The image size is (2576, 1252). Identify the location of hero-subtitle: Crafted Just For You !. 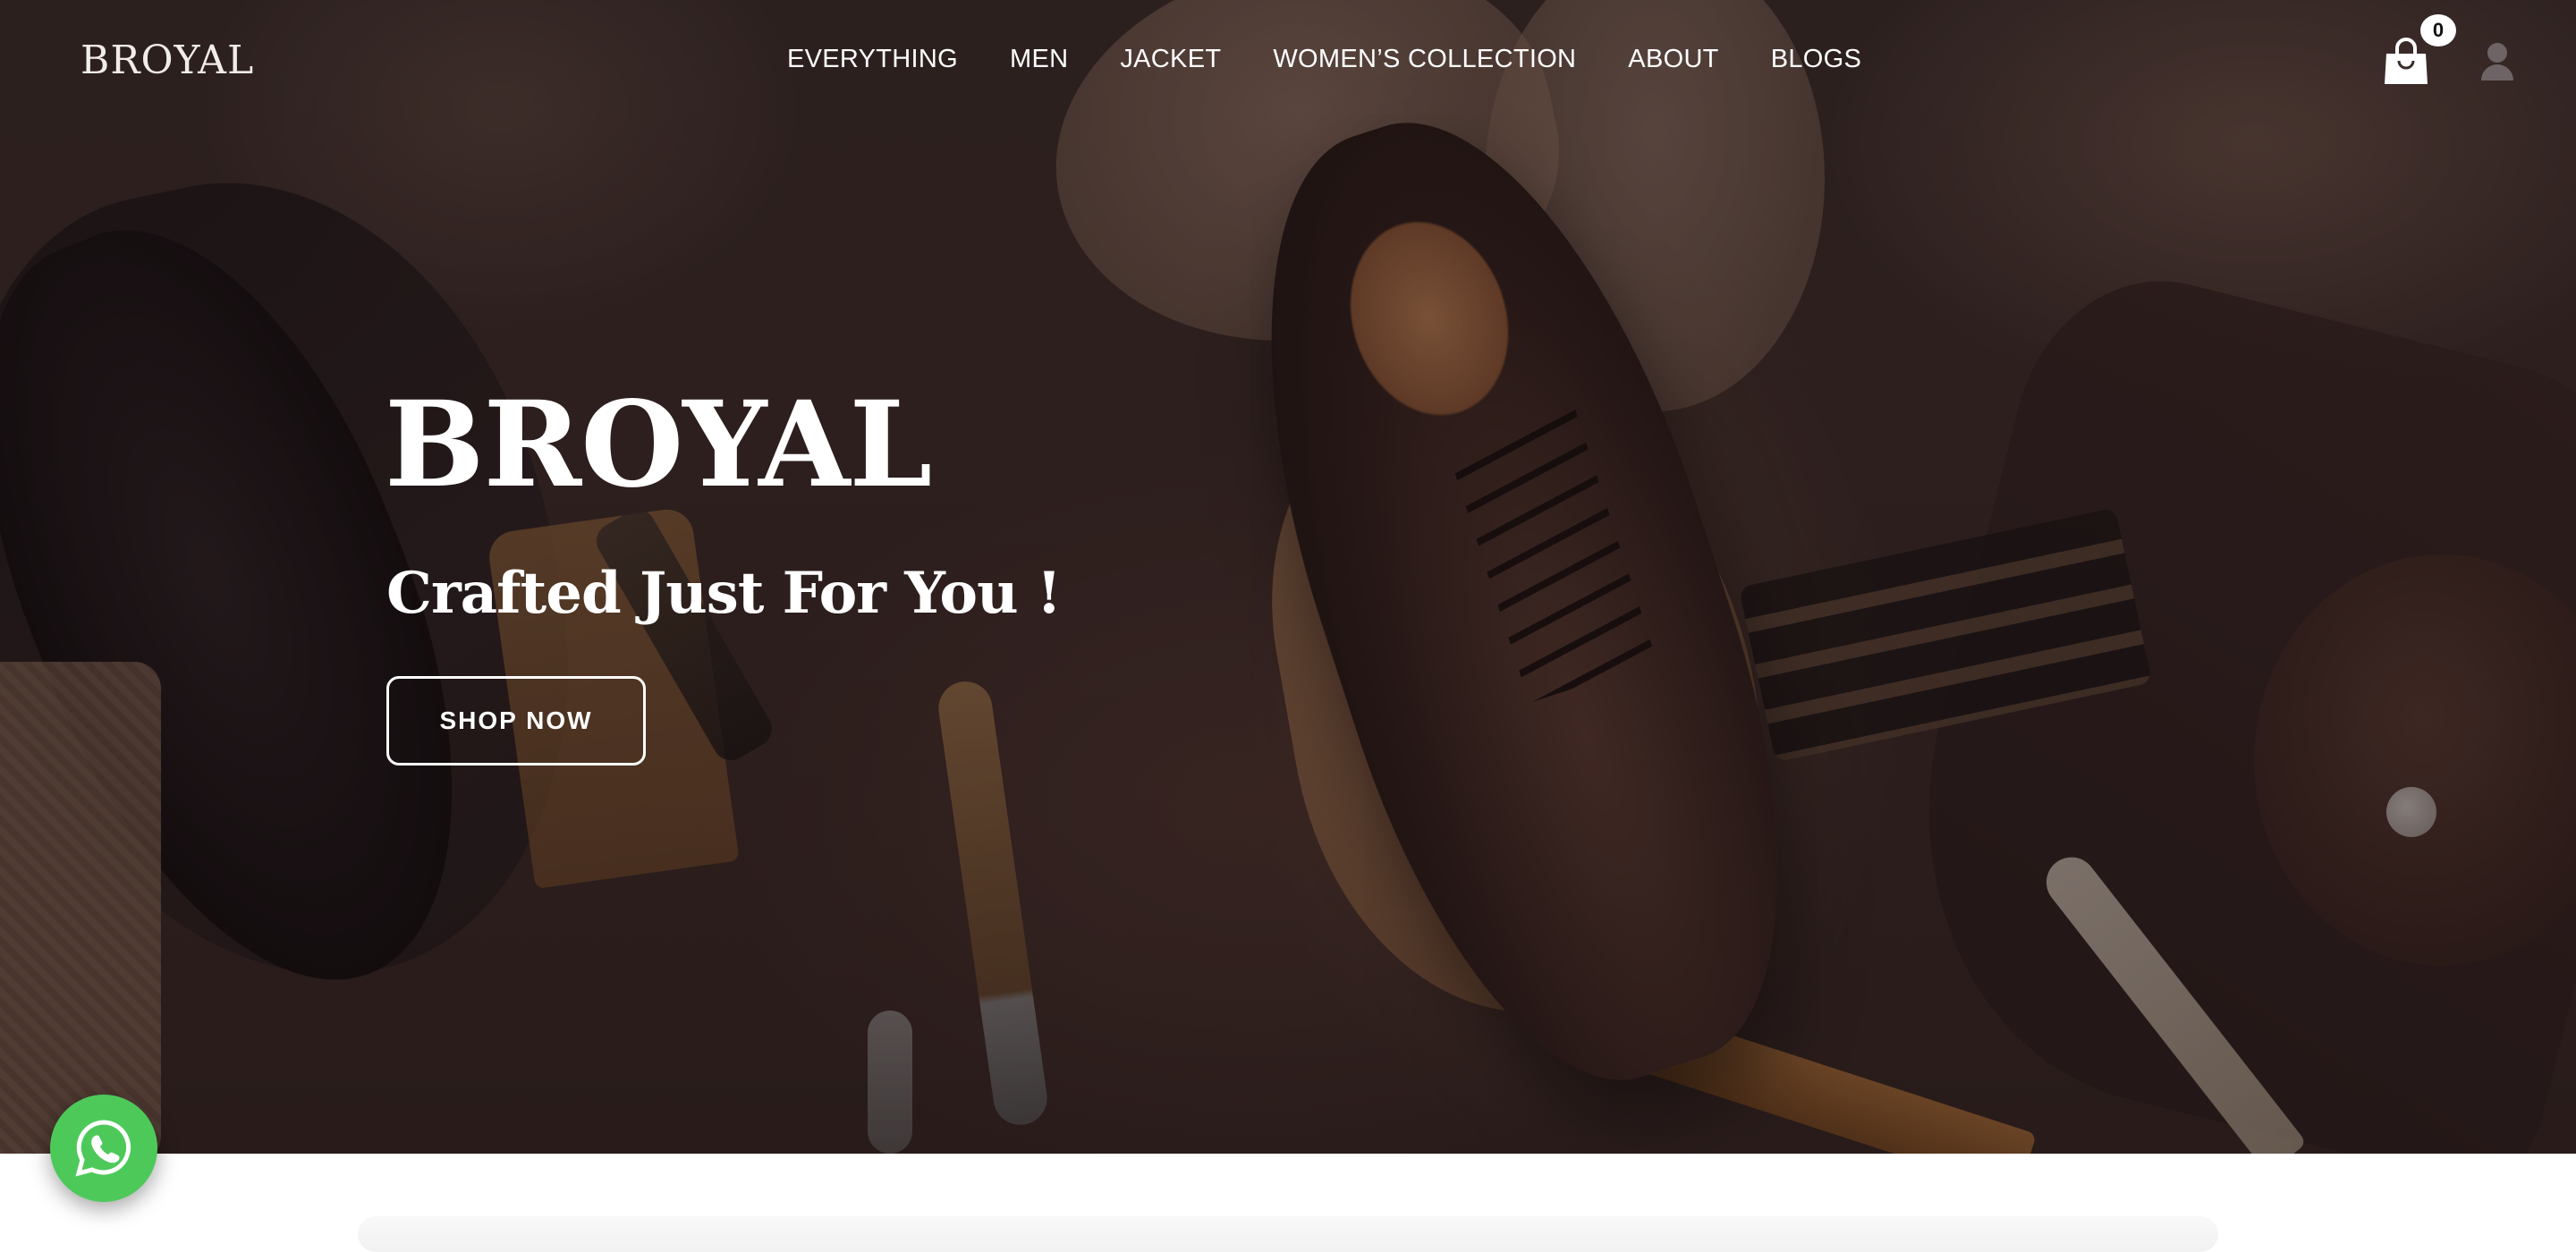
(724, 593).